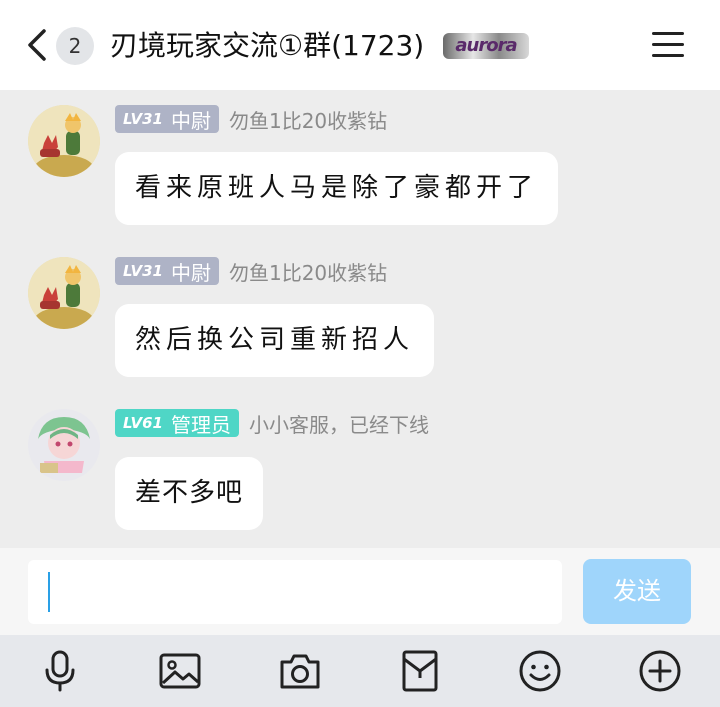  Describe the element at coordinates (668, 45) in the screenshot. I see `menu-button` at that location.